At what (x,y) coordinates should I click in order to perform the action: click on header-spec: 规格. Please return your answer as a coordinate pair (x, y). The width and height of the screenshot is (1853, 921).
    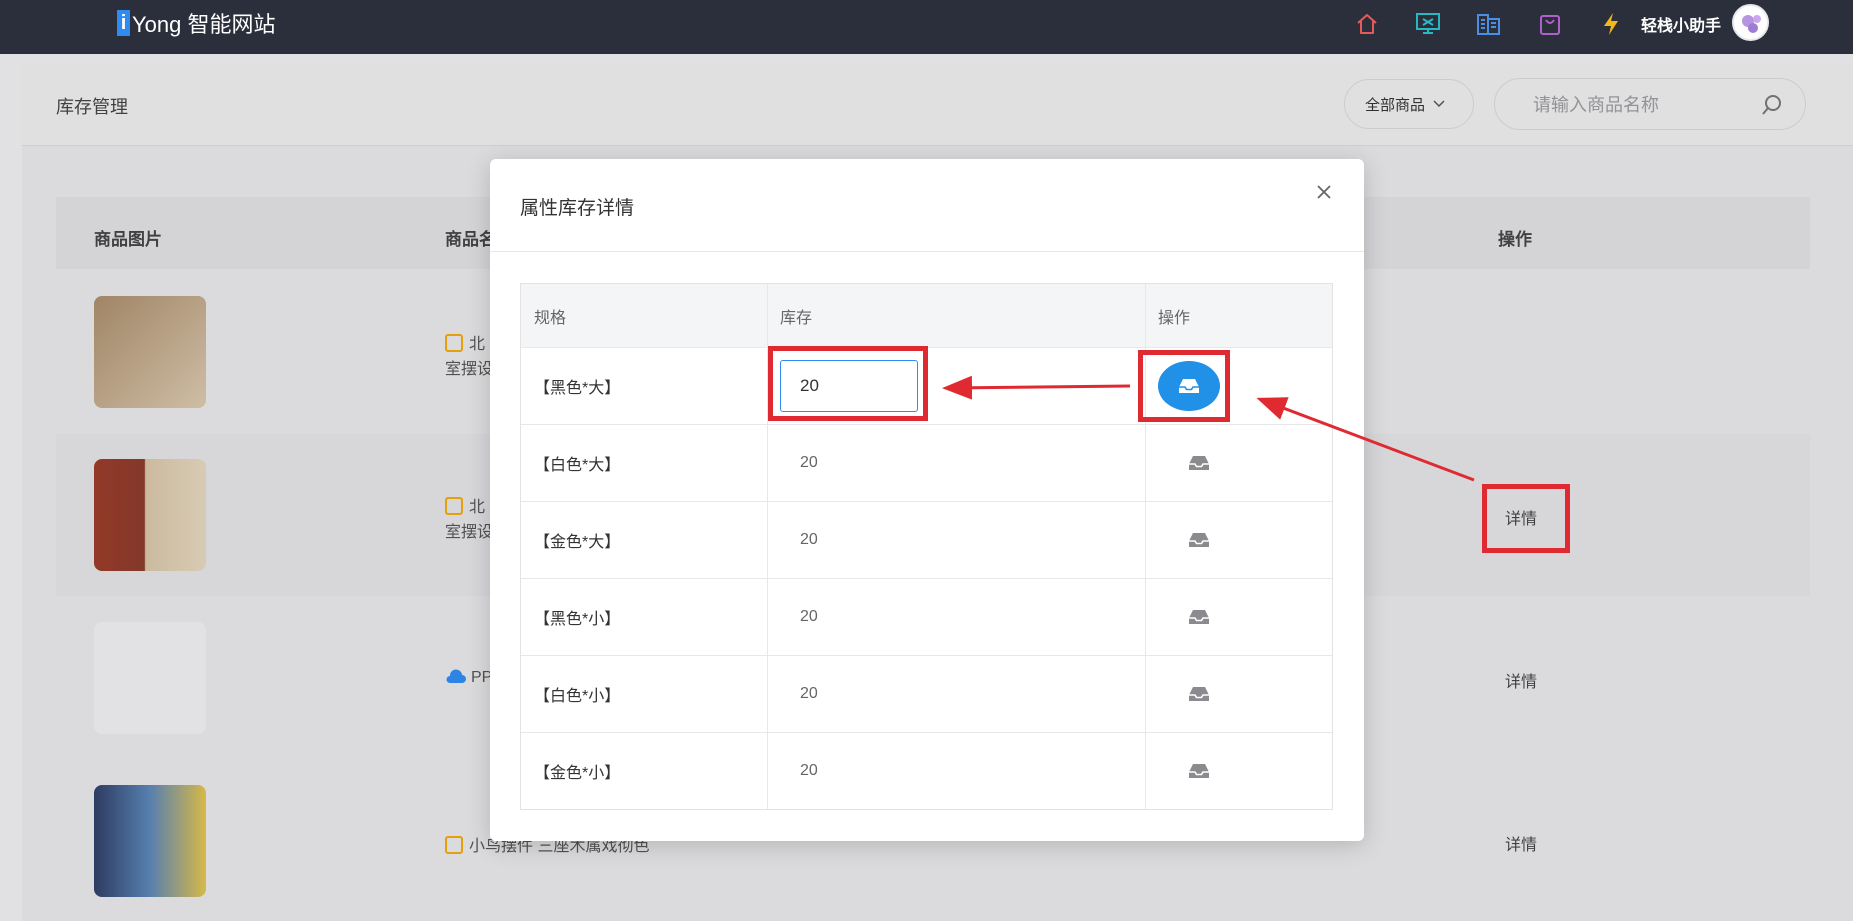
    Looking at the image, I should click on (644, 315).